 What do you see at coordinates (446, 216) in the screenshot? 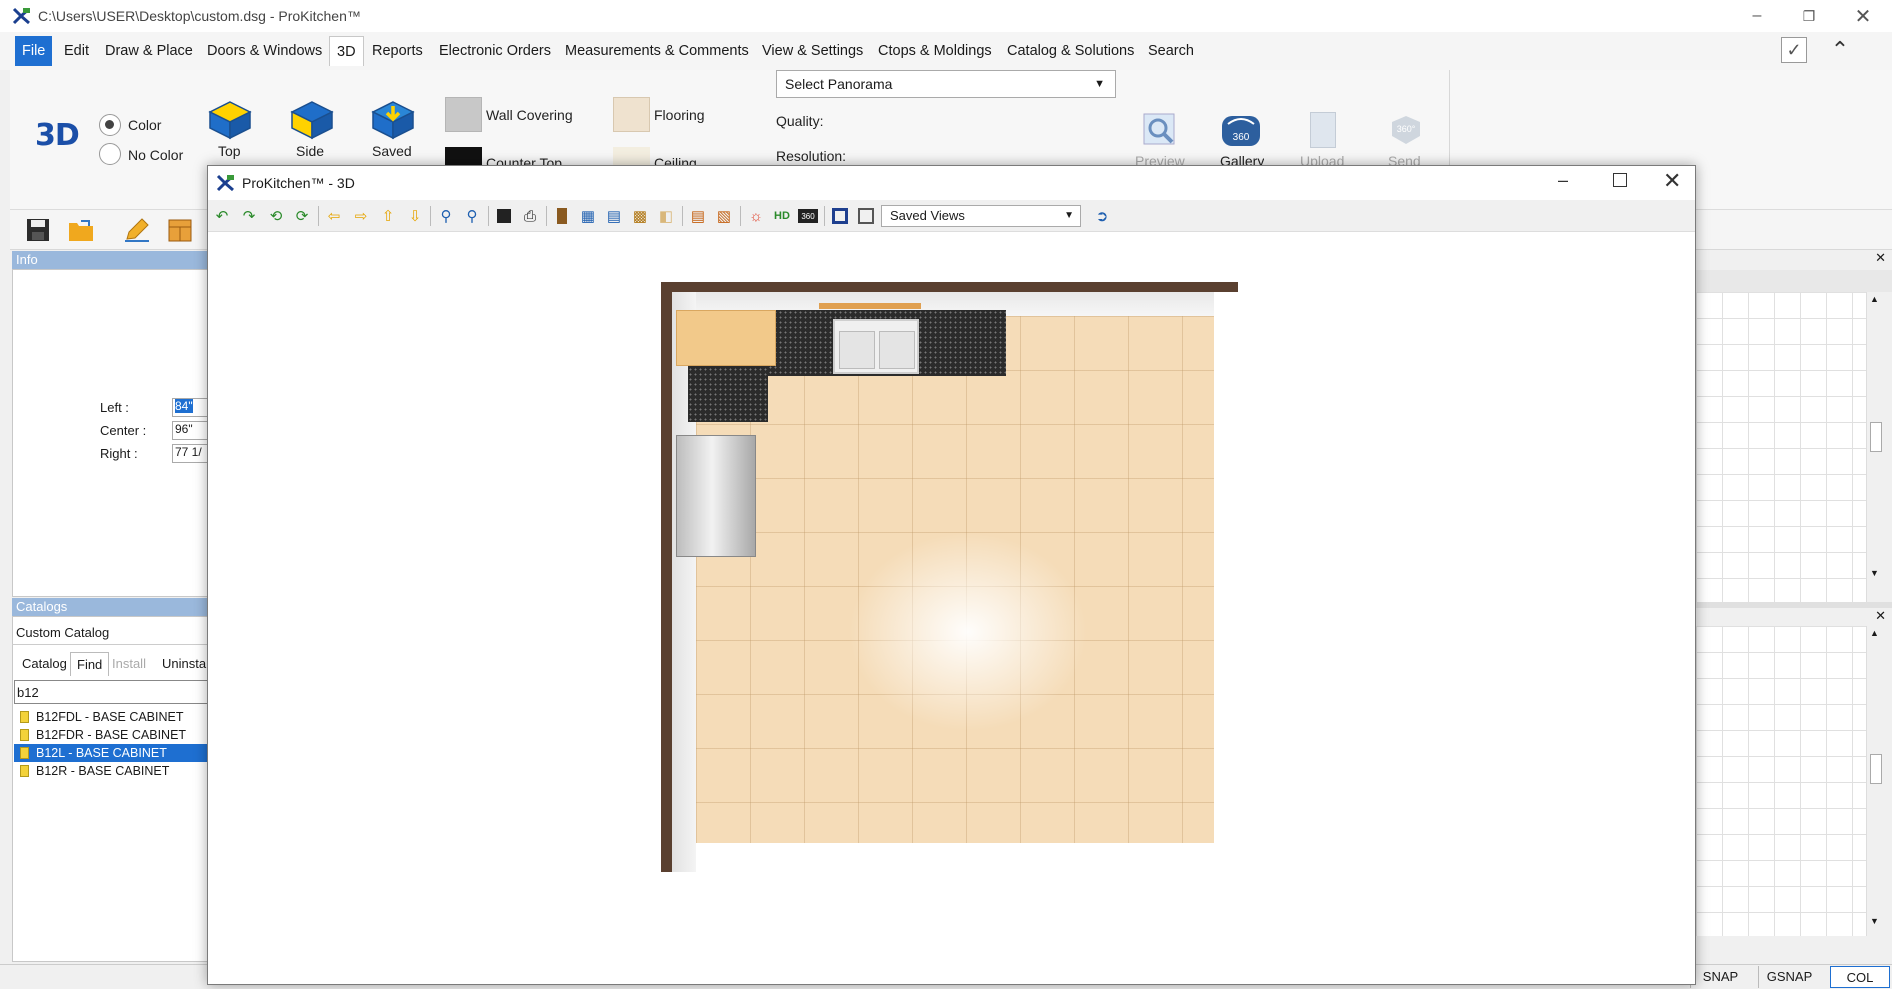
I see `zoom-in-icon: ⚲` at bounding box center [446, 216].